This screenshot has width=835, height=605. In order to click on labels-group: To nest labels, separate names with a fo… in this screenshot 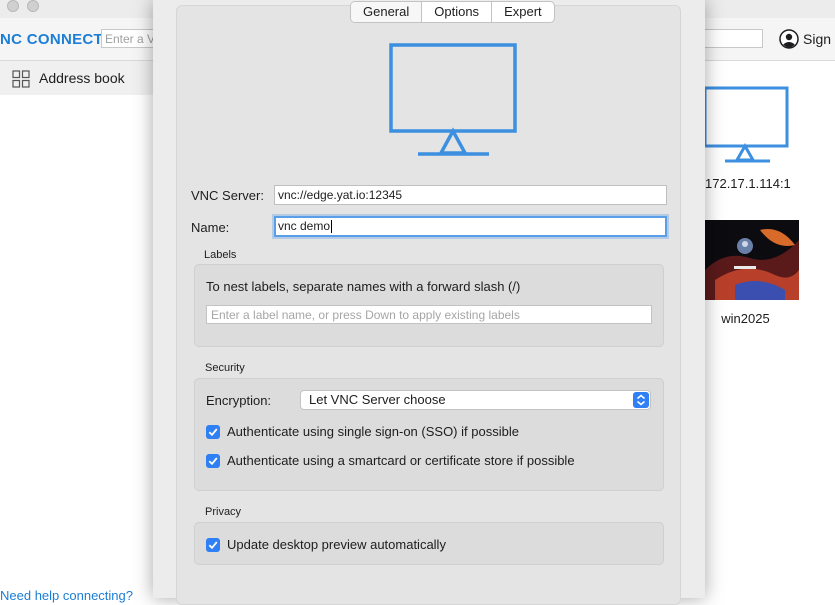, I will do `click(429, 305)`.